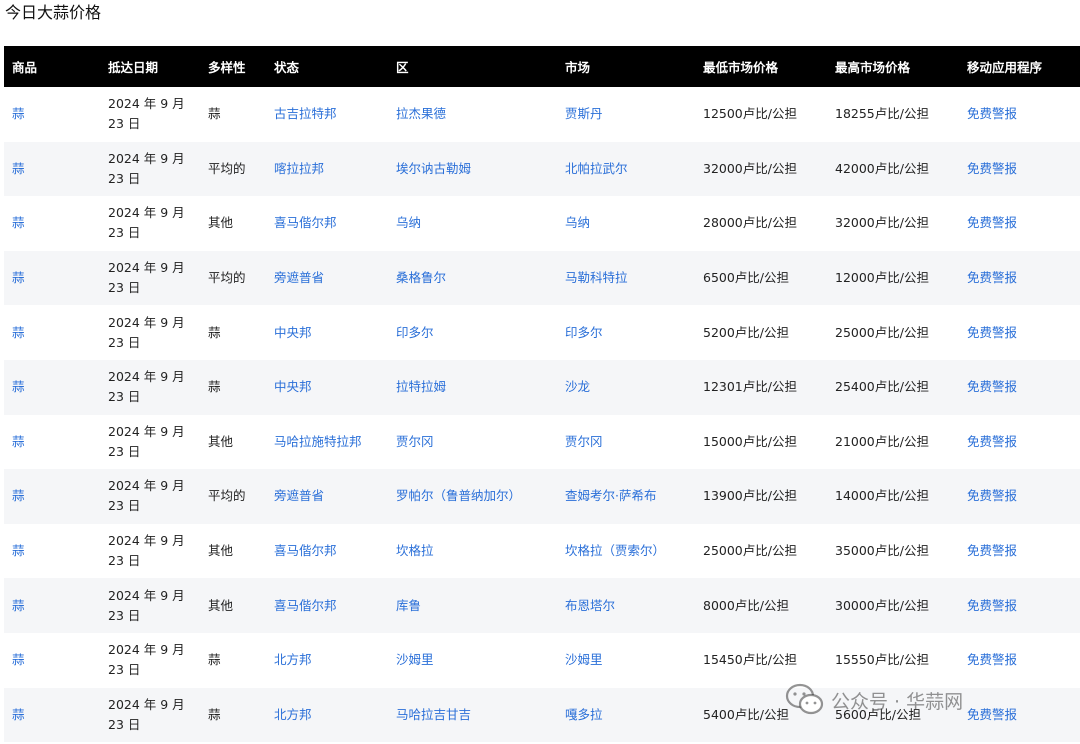 The width and height of the screenshot is (1080, 744). I want to click on cell-market: 贾斯丹, so click(626, 114).